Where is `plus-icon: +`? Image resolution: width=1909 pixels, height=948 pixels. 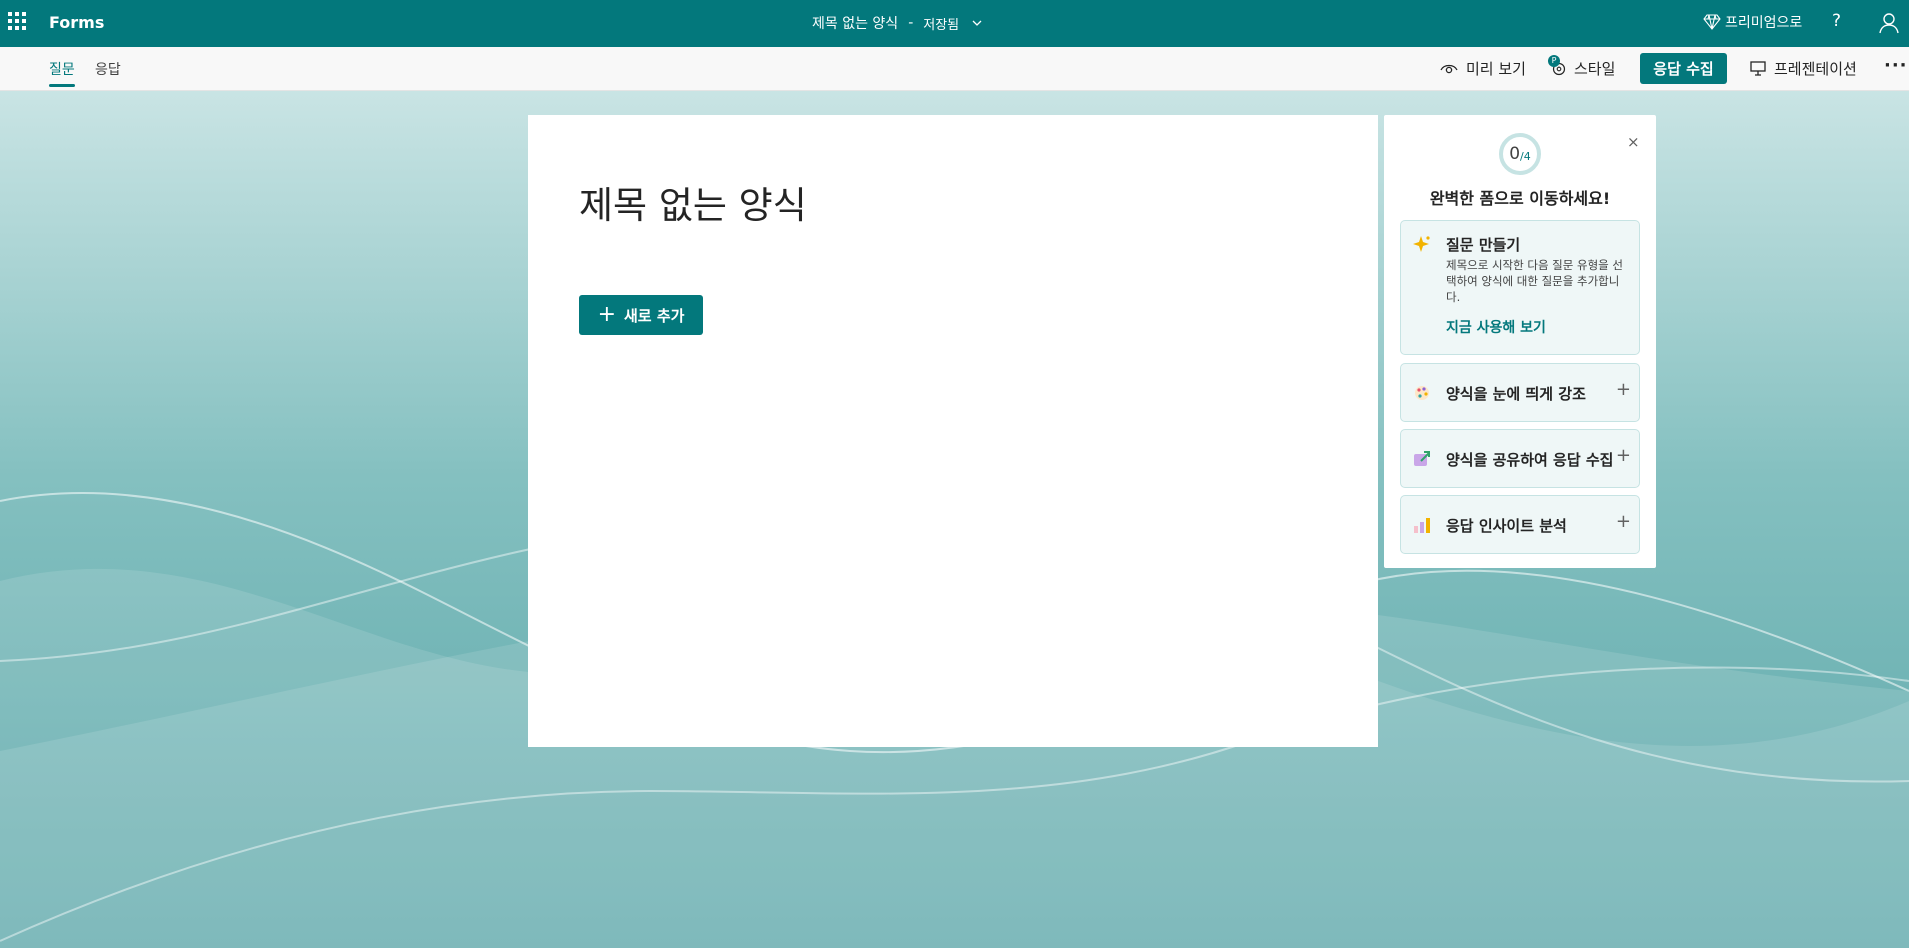 plus-icon: + is located at coordinates (606, 314).